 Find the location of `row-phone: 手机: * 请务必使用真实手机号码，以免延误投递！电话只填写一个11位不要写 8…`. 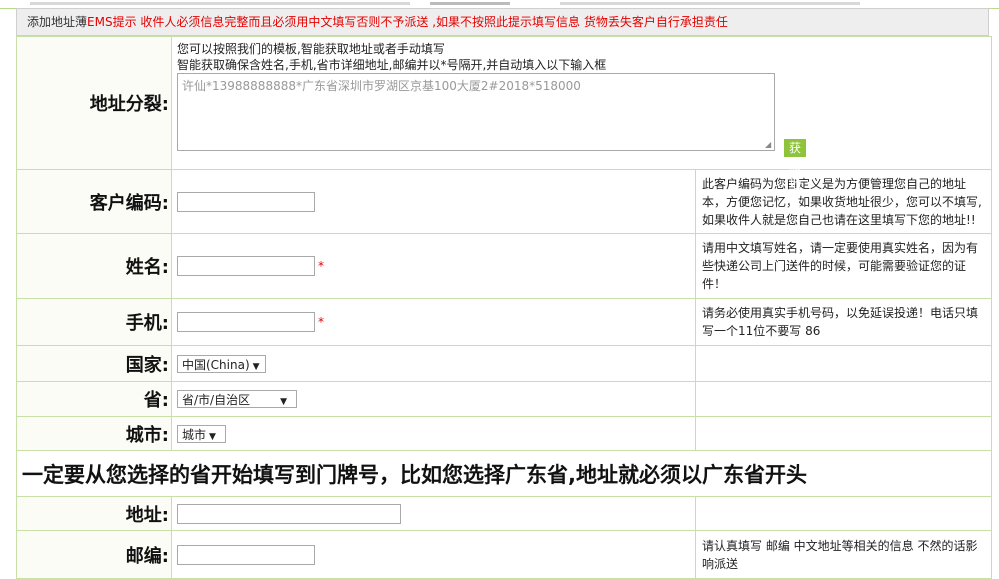

row-phone: 手机: * 请务必使用真实手机号码，以免延误投递！电话只填写一个11位不要写 8… is located at coordinates (504, 322).